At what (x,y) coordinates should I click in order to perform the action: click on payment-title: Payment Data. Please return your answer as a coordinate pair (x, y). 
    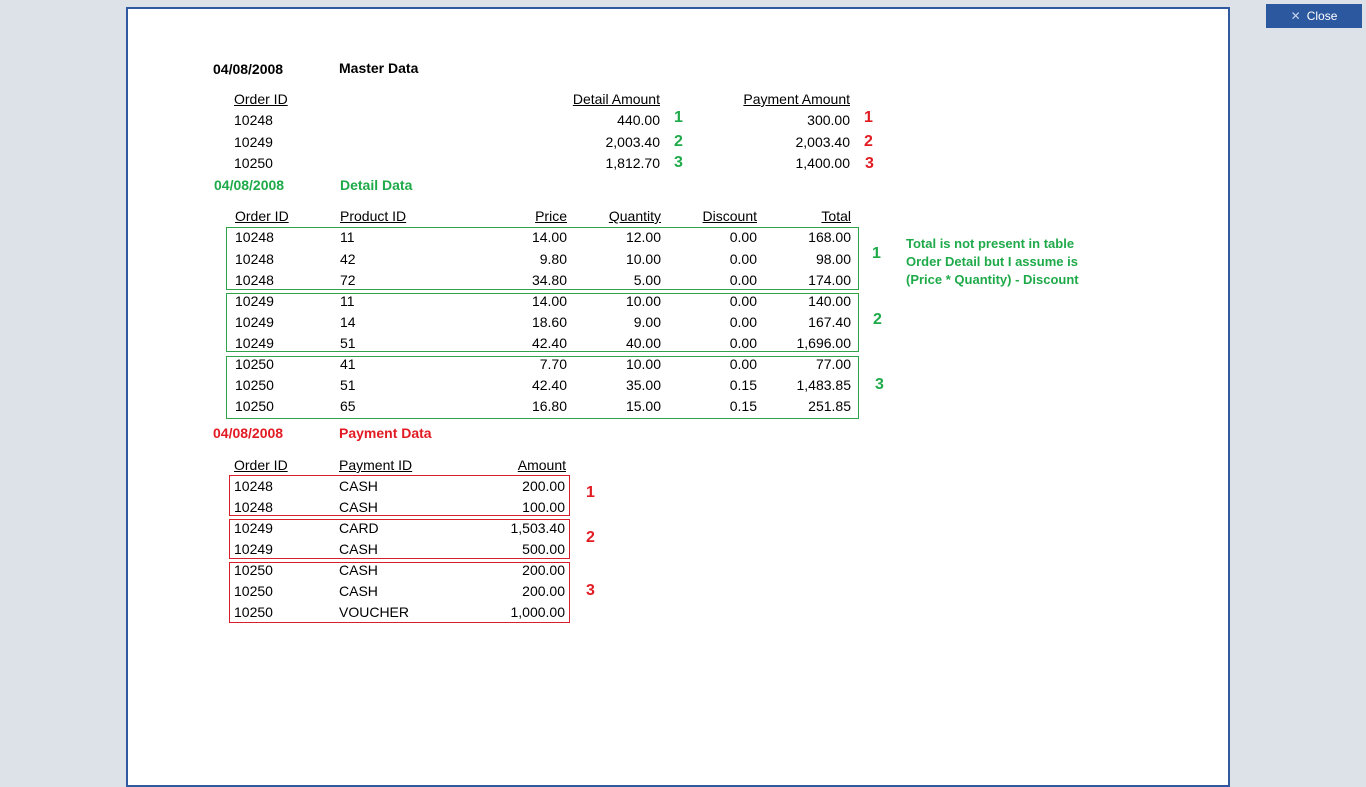
    Looking at the image, I should click on (385, 433).